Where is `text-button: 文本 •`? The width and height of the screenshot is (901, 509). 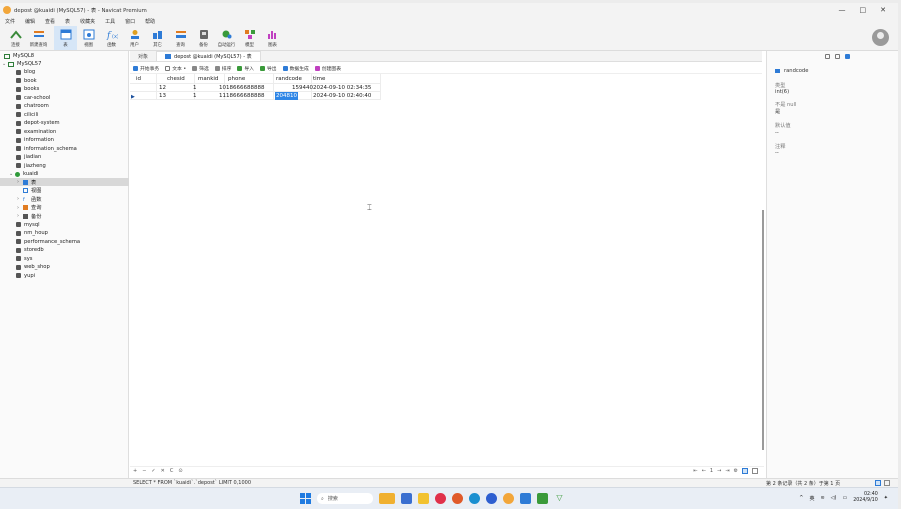
text-button: 文本 • is located at coordinates (175, 68).